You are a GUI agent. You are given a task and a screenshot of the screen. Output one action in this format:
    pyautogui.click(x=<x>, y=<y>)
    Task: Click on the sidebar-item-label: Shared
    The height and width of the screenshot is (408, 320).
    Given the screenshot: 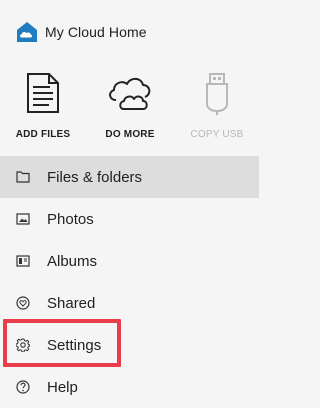 What is the action you would take?
    pyautogui.click(x=71, y=303)
    